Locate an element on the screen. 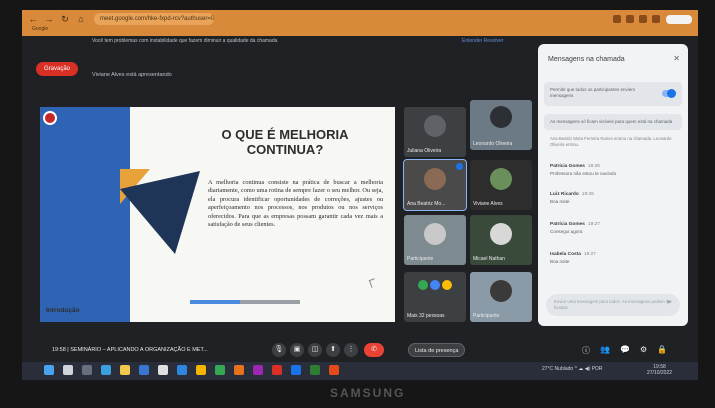 This screenshot has width=715, height=408. slide-progress-fill is located at coordinates (215, 302).